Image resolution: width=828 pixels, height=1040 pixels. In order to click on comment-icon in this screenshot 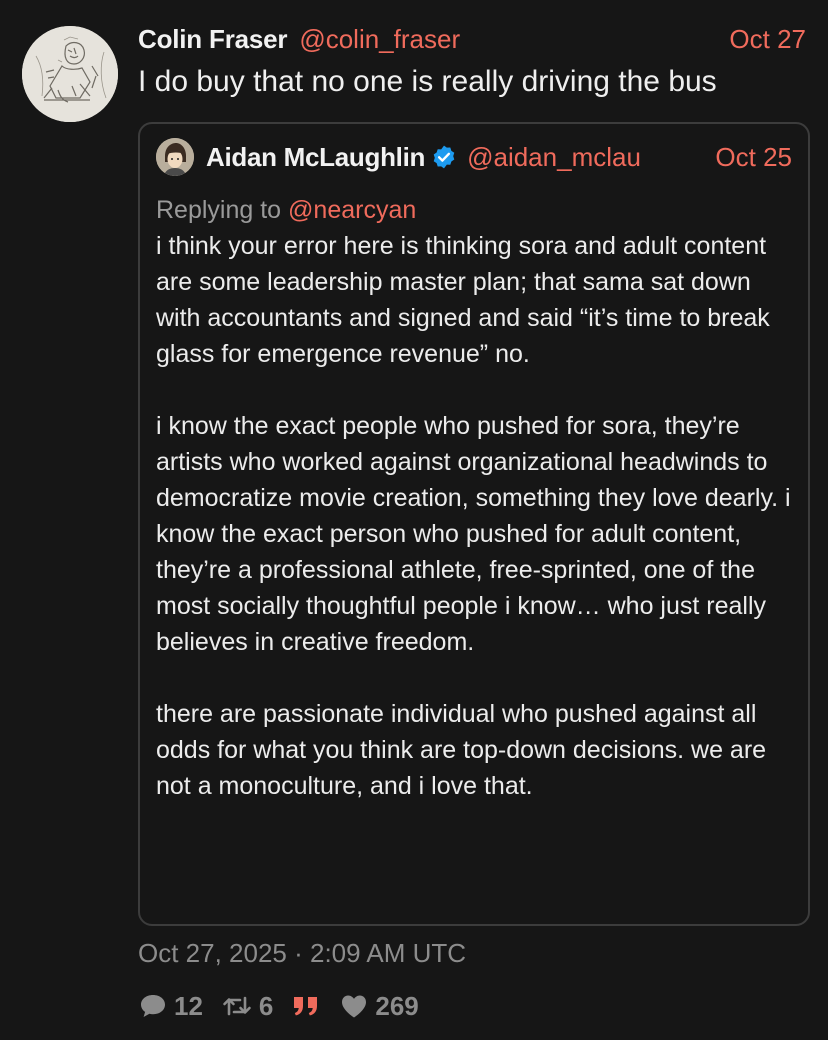, I will do `click(153, 1006)`.